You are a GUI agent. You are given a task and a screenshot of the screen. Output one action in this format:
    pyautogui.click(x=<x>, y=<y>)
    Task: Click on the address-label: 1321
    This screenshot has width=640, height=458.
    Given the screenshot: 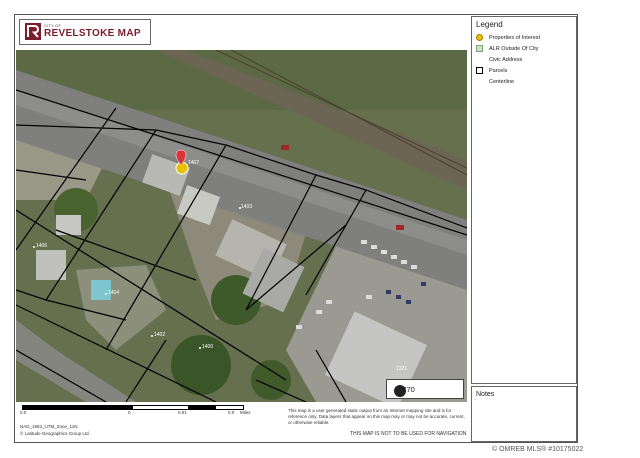 What is the action you would take?
    pyautogui.click(x=401, y=369)
    